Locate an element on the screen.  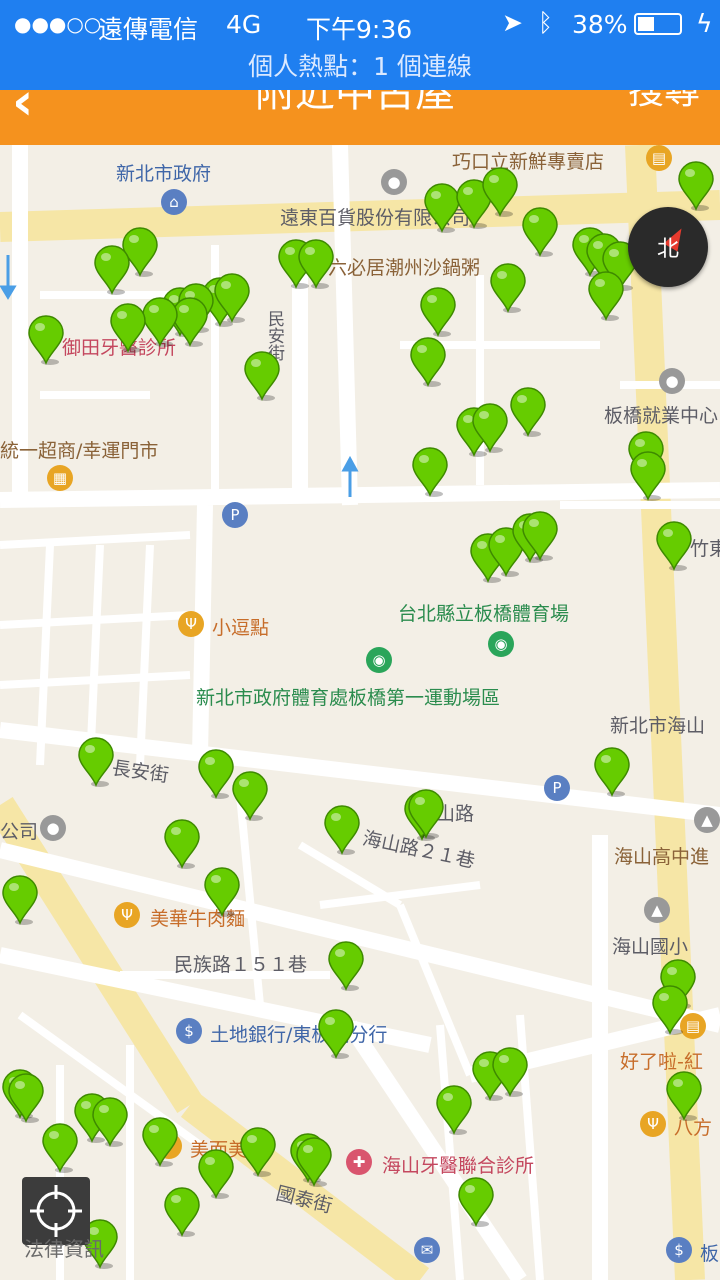
label-zhudong: 竹東 is located at coordinates (705, 549).